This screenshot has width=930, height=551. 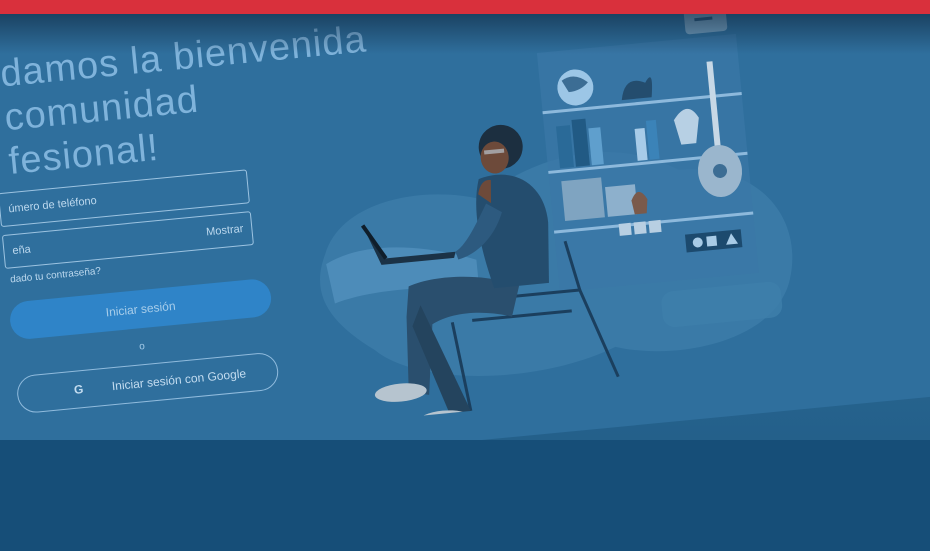 I want to click on forgot-password-link: dado tu contraseña?, so click(x=56, y=276).